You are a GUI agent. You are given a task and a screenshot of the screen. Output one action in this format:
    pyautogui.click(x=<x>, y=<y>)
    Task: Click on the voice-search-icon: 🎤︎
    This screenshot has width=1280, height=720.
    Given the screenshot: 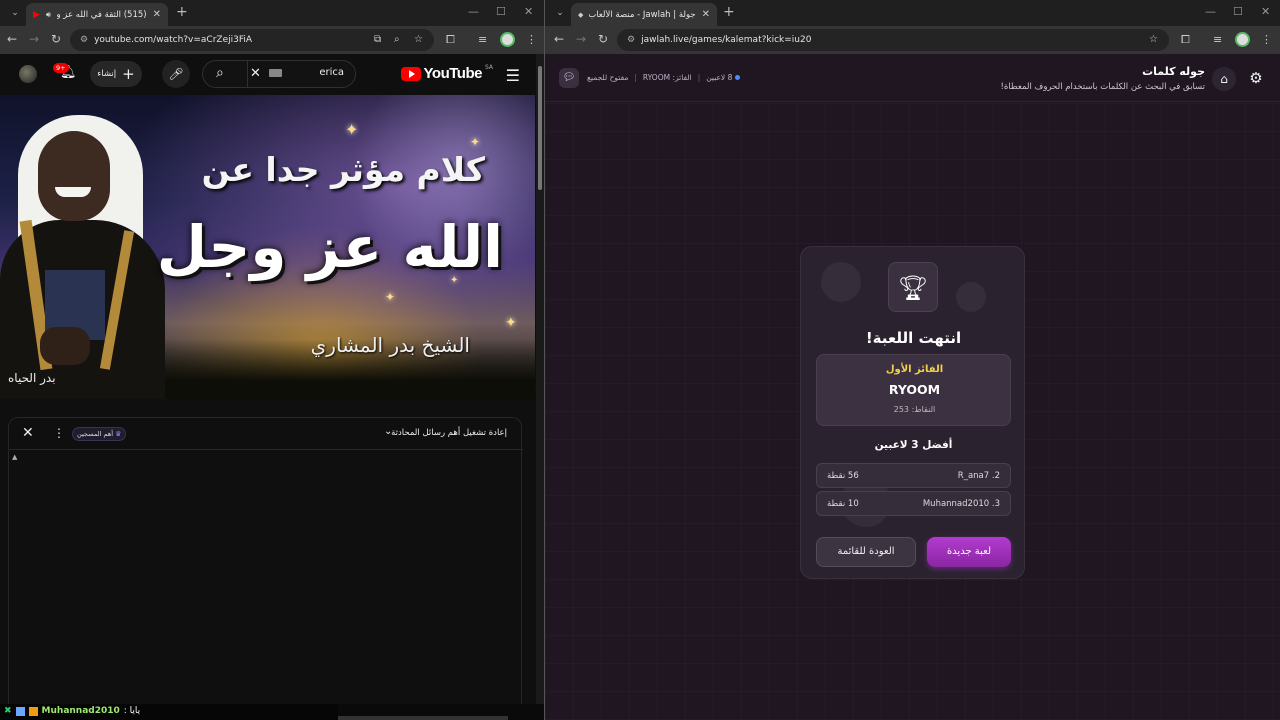 What is the action you would take?
    pyautogui.click(x=176, y=74)
    